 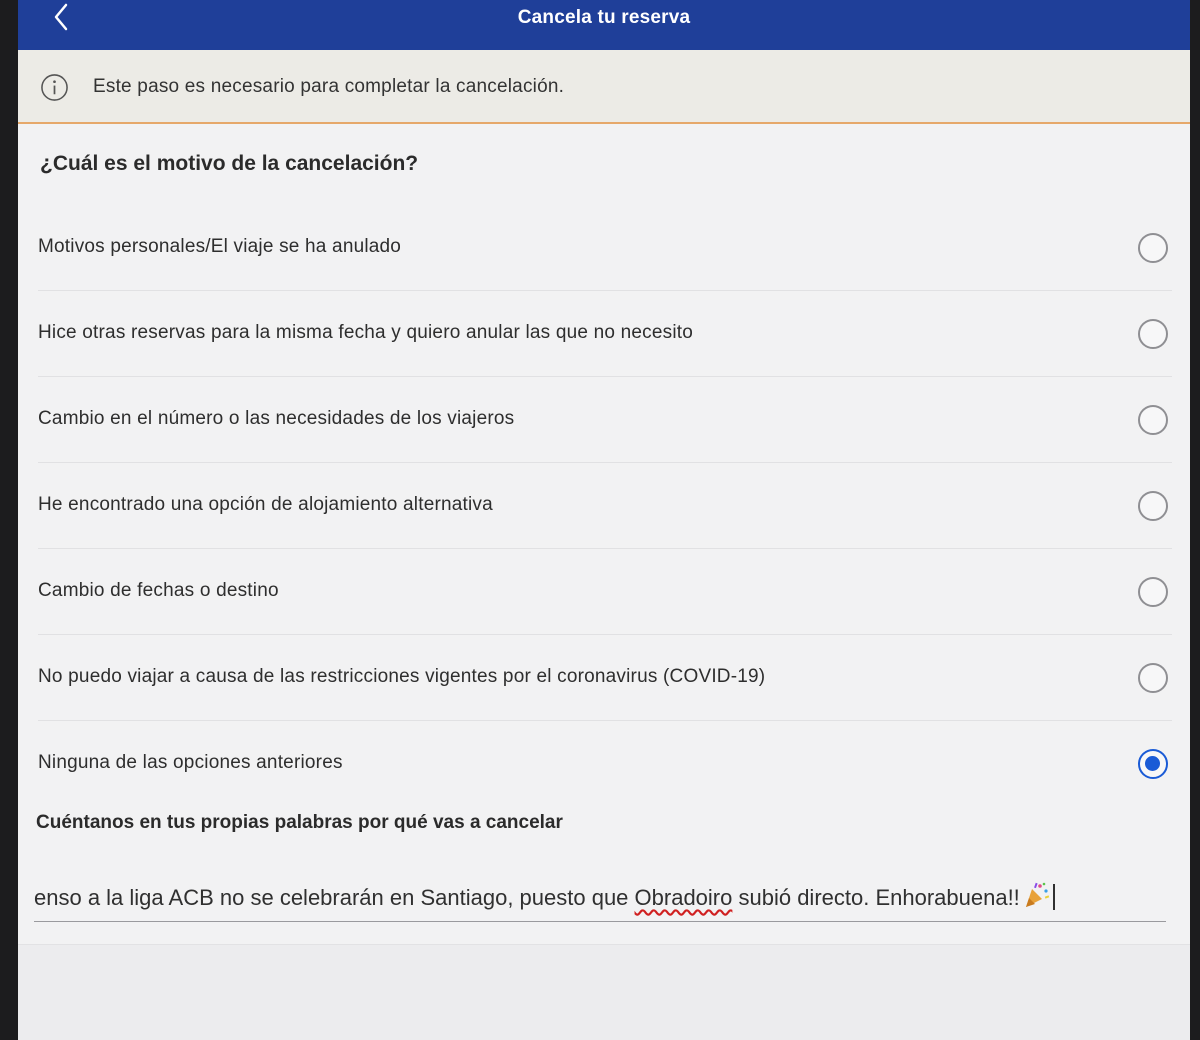 What do you see at coordinates (1053, 897) in the screenshot?
I see `text-caret` at bounding box center [1053, 897].